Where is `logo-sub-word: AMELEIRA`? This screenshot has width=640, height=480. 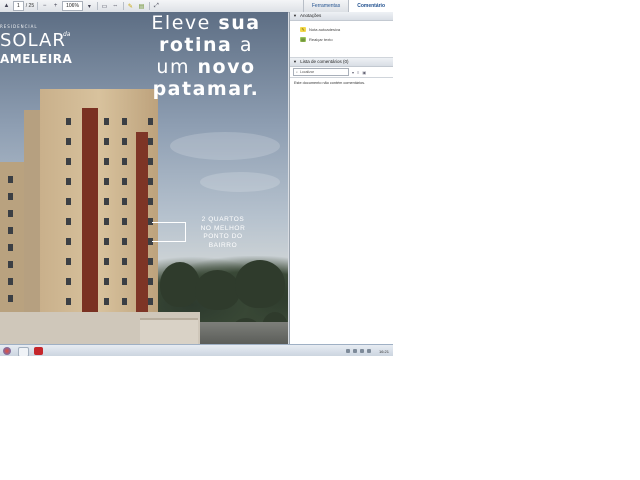 logo-sub-word: AMELEIRA is located at coordinates (36, 59).